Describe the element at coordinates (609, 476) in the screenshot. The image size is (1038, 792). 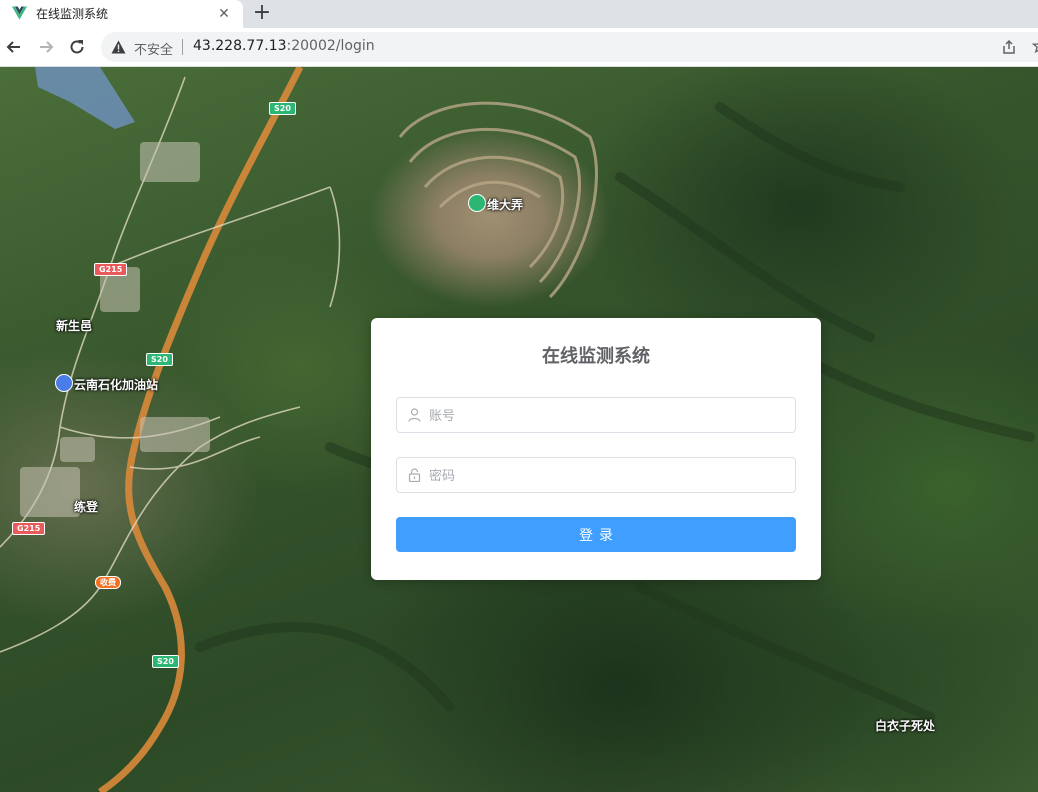
I see `password-input` at that location.